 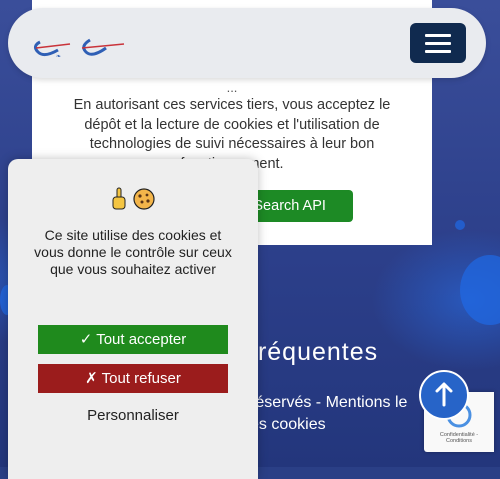 I want to click on pointing-hand-icon, so click(x=119, y=198).